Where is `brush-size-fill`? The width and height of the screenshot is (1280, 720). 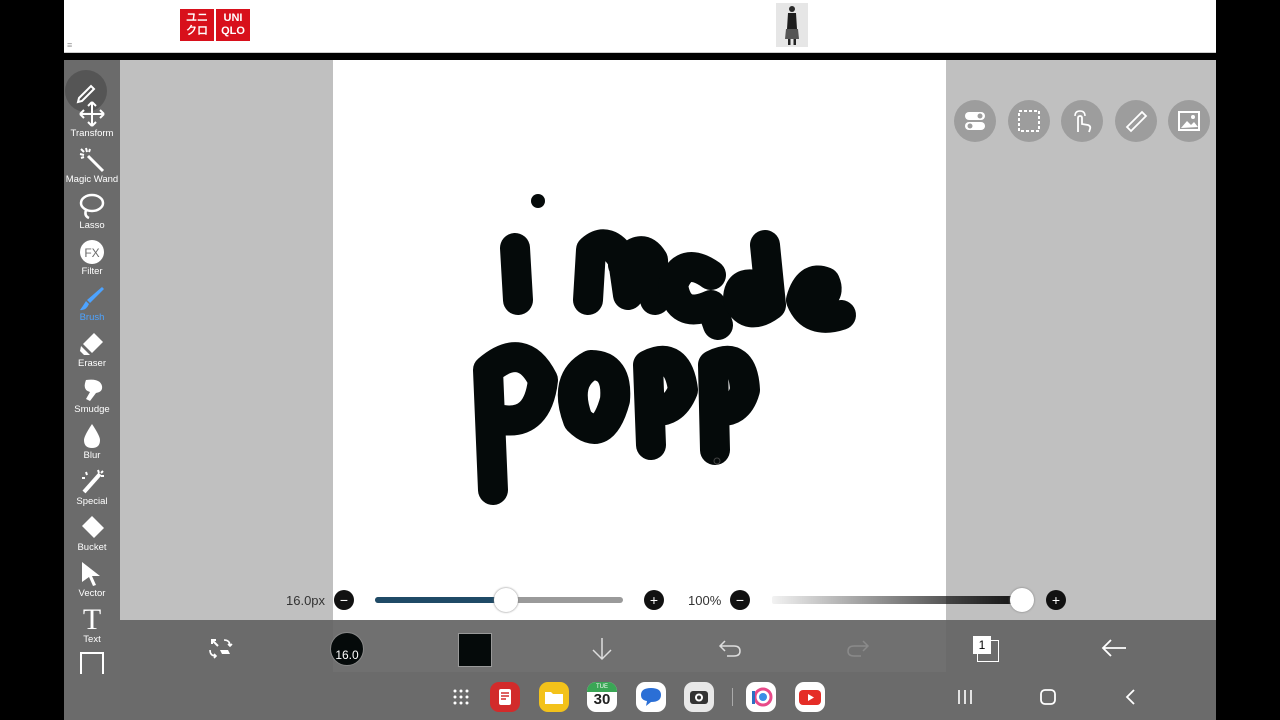 brush-size-fill is located at coordinates (441, 600).